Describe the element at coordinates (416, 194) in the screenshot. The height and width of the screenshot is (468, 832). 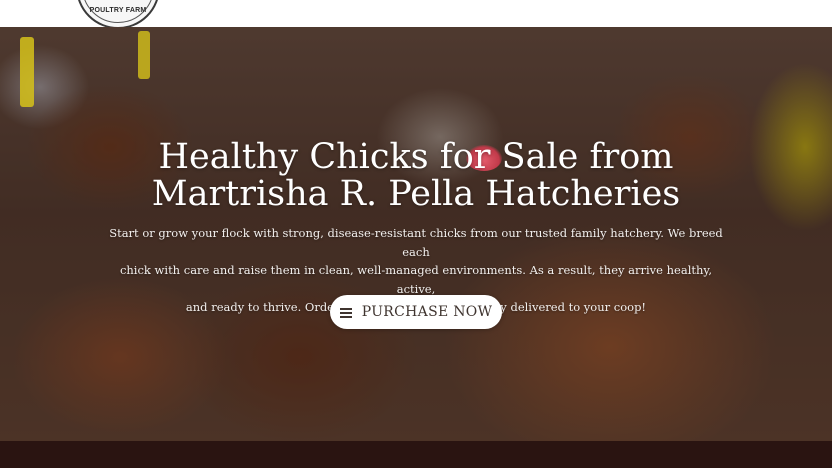
I see `hero-title-line2: Martrisha R. Pella Hatcheries` at that location.